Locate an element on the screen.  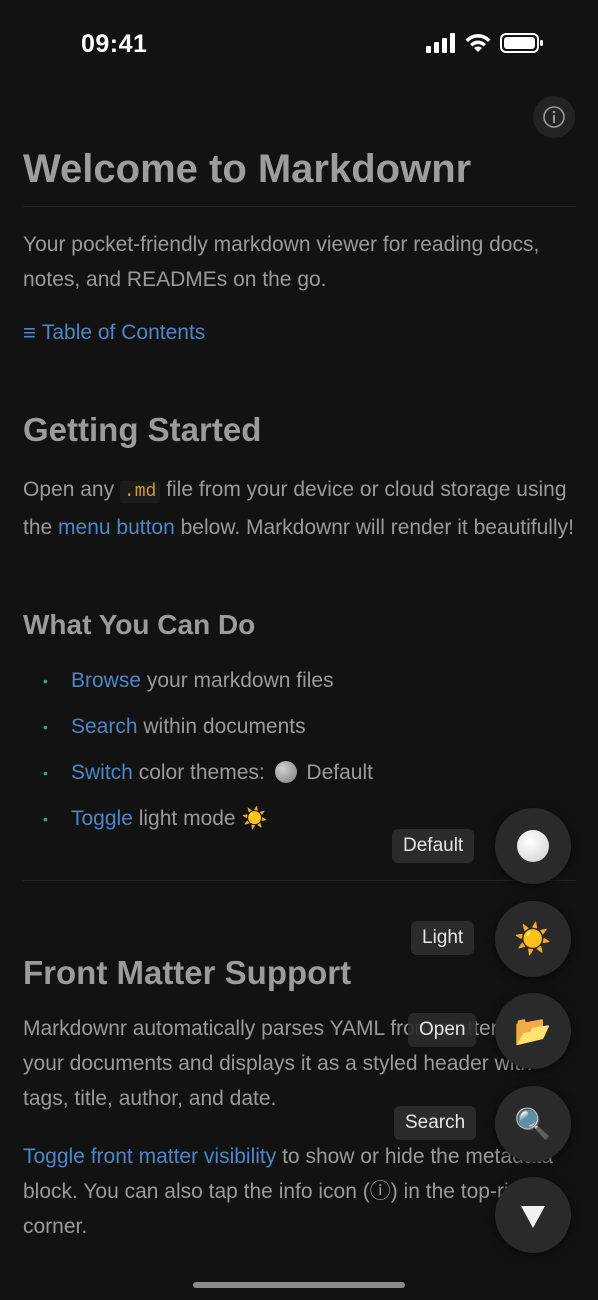
title-divider is located at coordinates (299, 206).